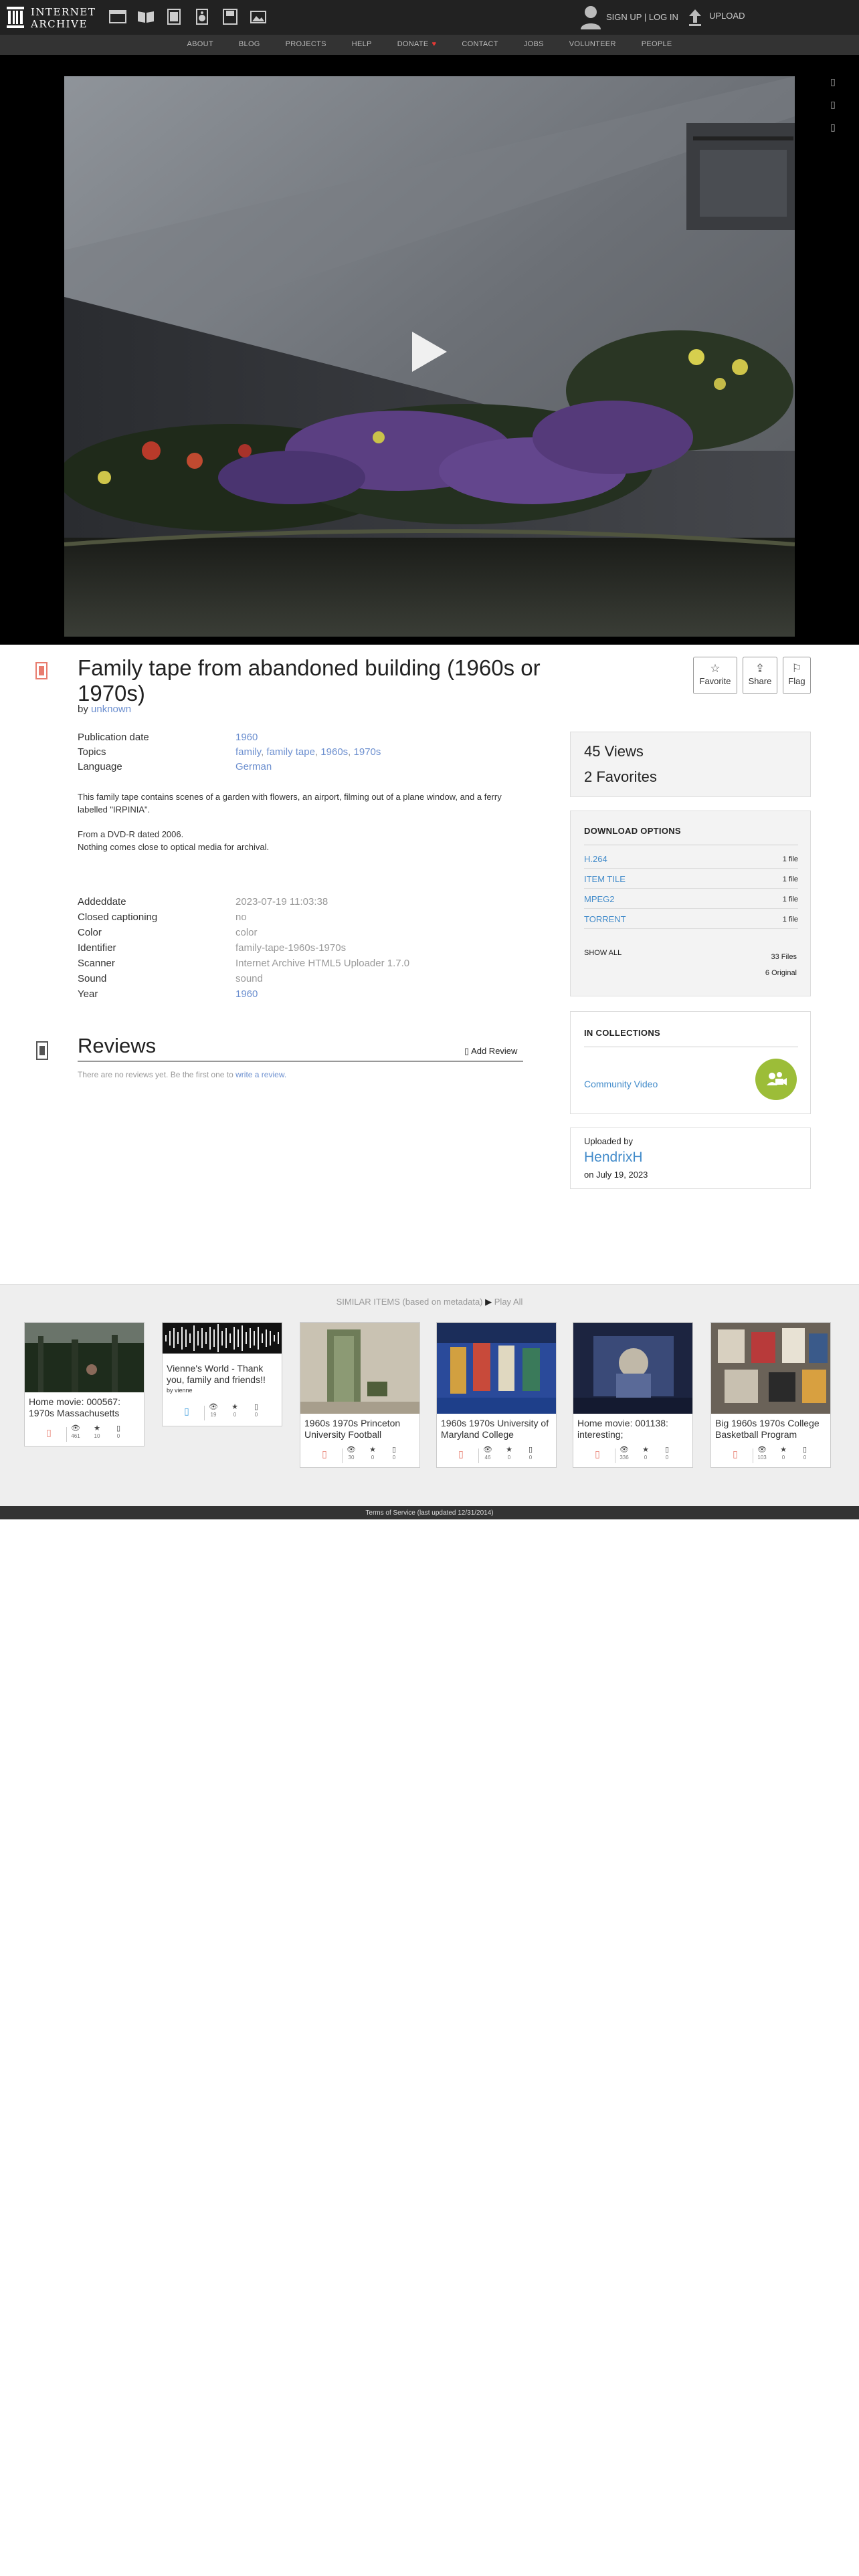 The height and width of the screenshot is (2576, 859). I want to click on download-option: TORRENT 1 file, so click(691, 919).